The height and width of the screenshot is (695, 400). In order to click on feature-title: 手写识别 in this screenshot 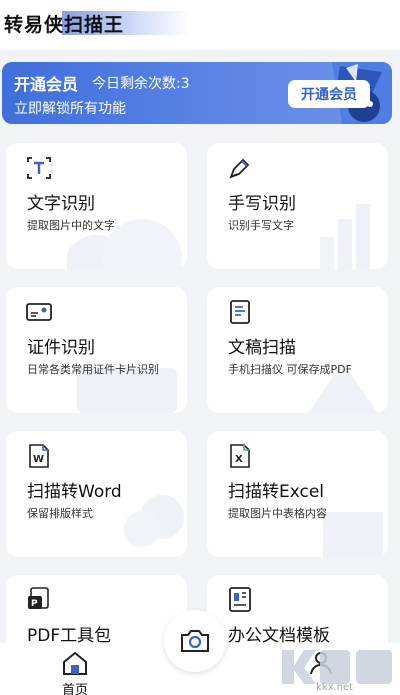, I will do `click(262, 204)`.